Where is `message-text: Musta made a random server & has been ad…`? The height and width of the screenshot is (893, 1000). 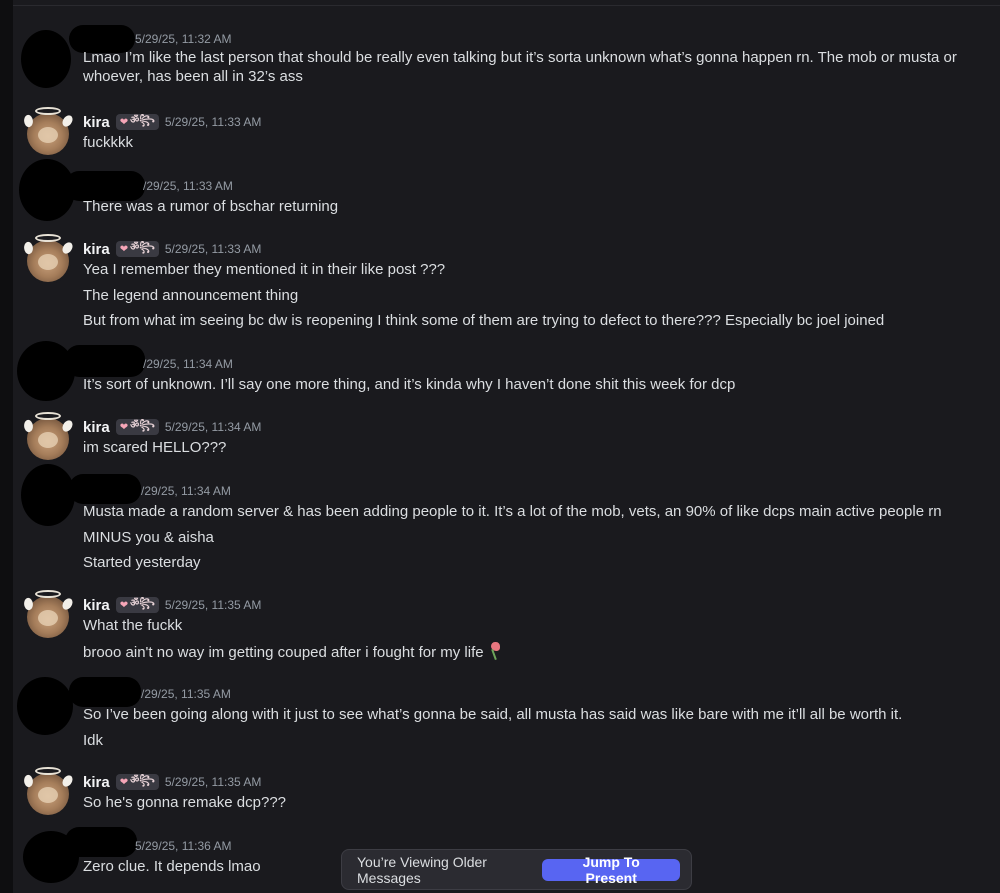 message-text: Musta made a random server & has been ad… is located at coordinates (512, 511).